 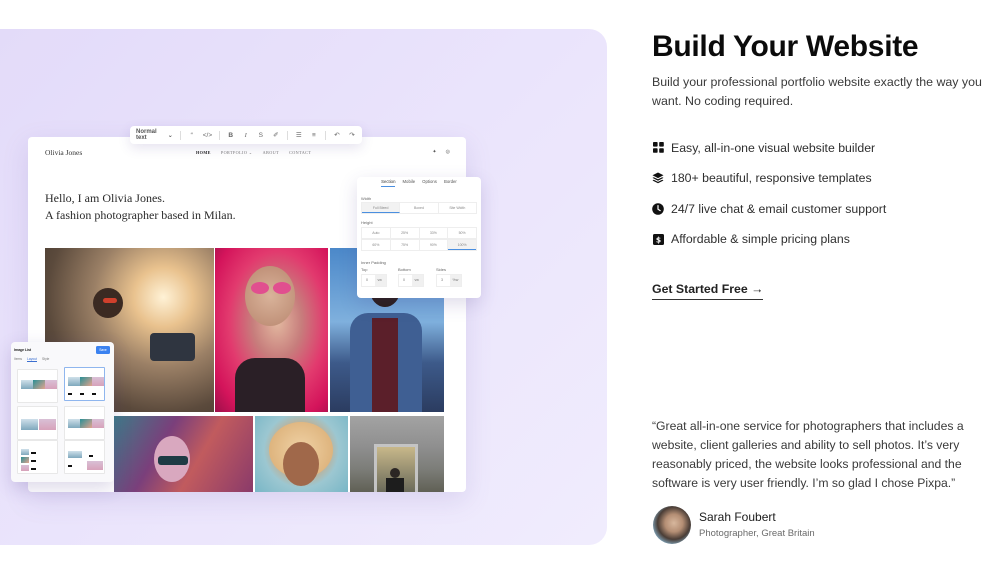 What do you see at coordinates (388, 183) in the screenshot?
I see `tab-section: Section` at bounding box center [388, 183].